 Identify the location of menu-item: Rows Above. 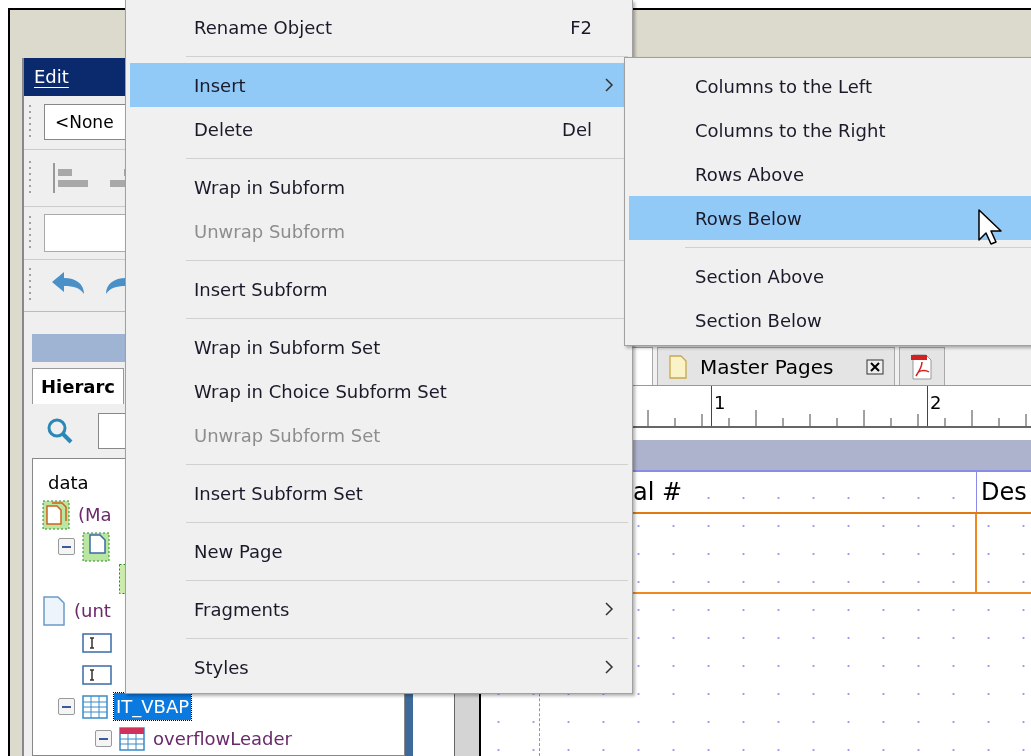
(830, 174).